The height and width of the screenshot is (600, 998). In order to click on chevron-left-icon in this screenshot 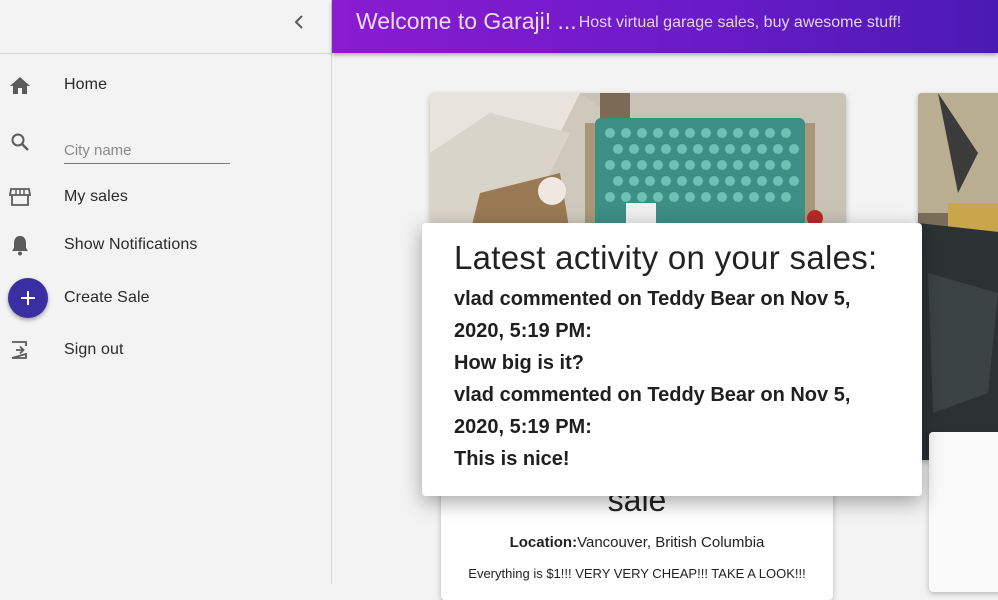, I will do `click(298, 22)`.